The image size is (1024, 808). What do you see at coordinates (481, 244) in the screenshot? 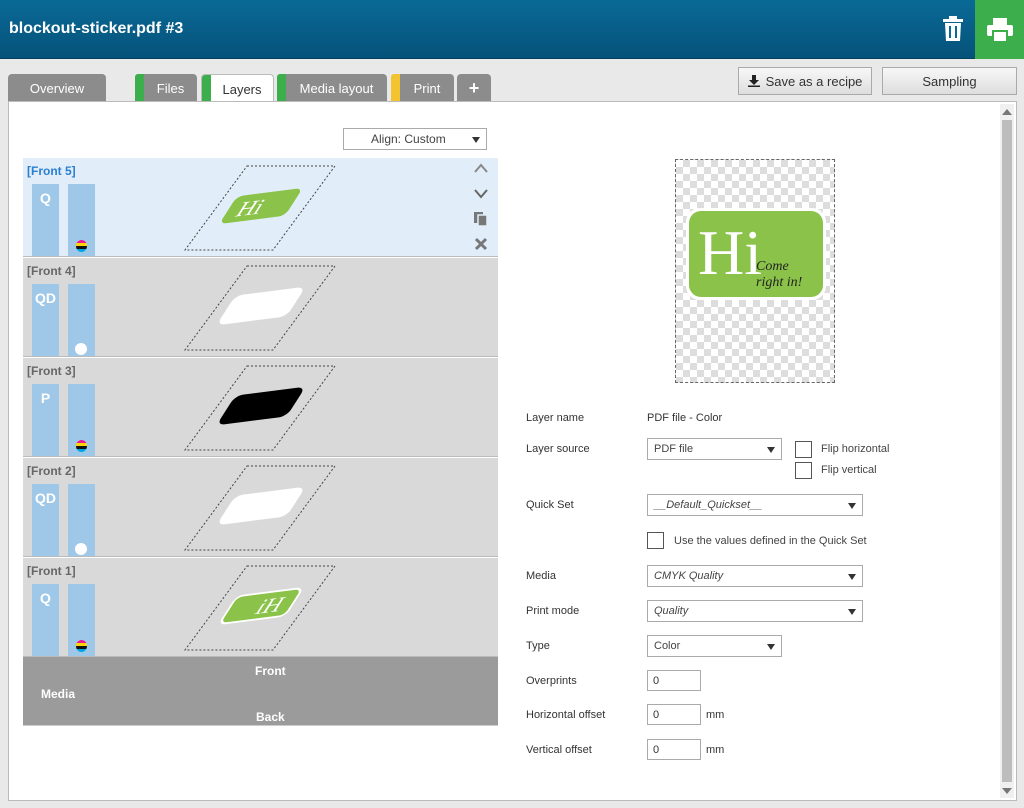
I see `delete-layer-icon` at bounding box center [481, 244].